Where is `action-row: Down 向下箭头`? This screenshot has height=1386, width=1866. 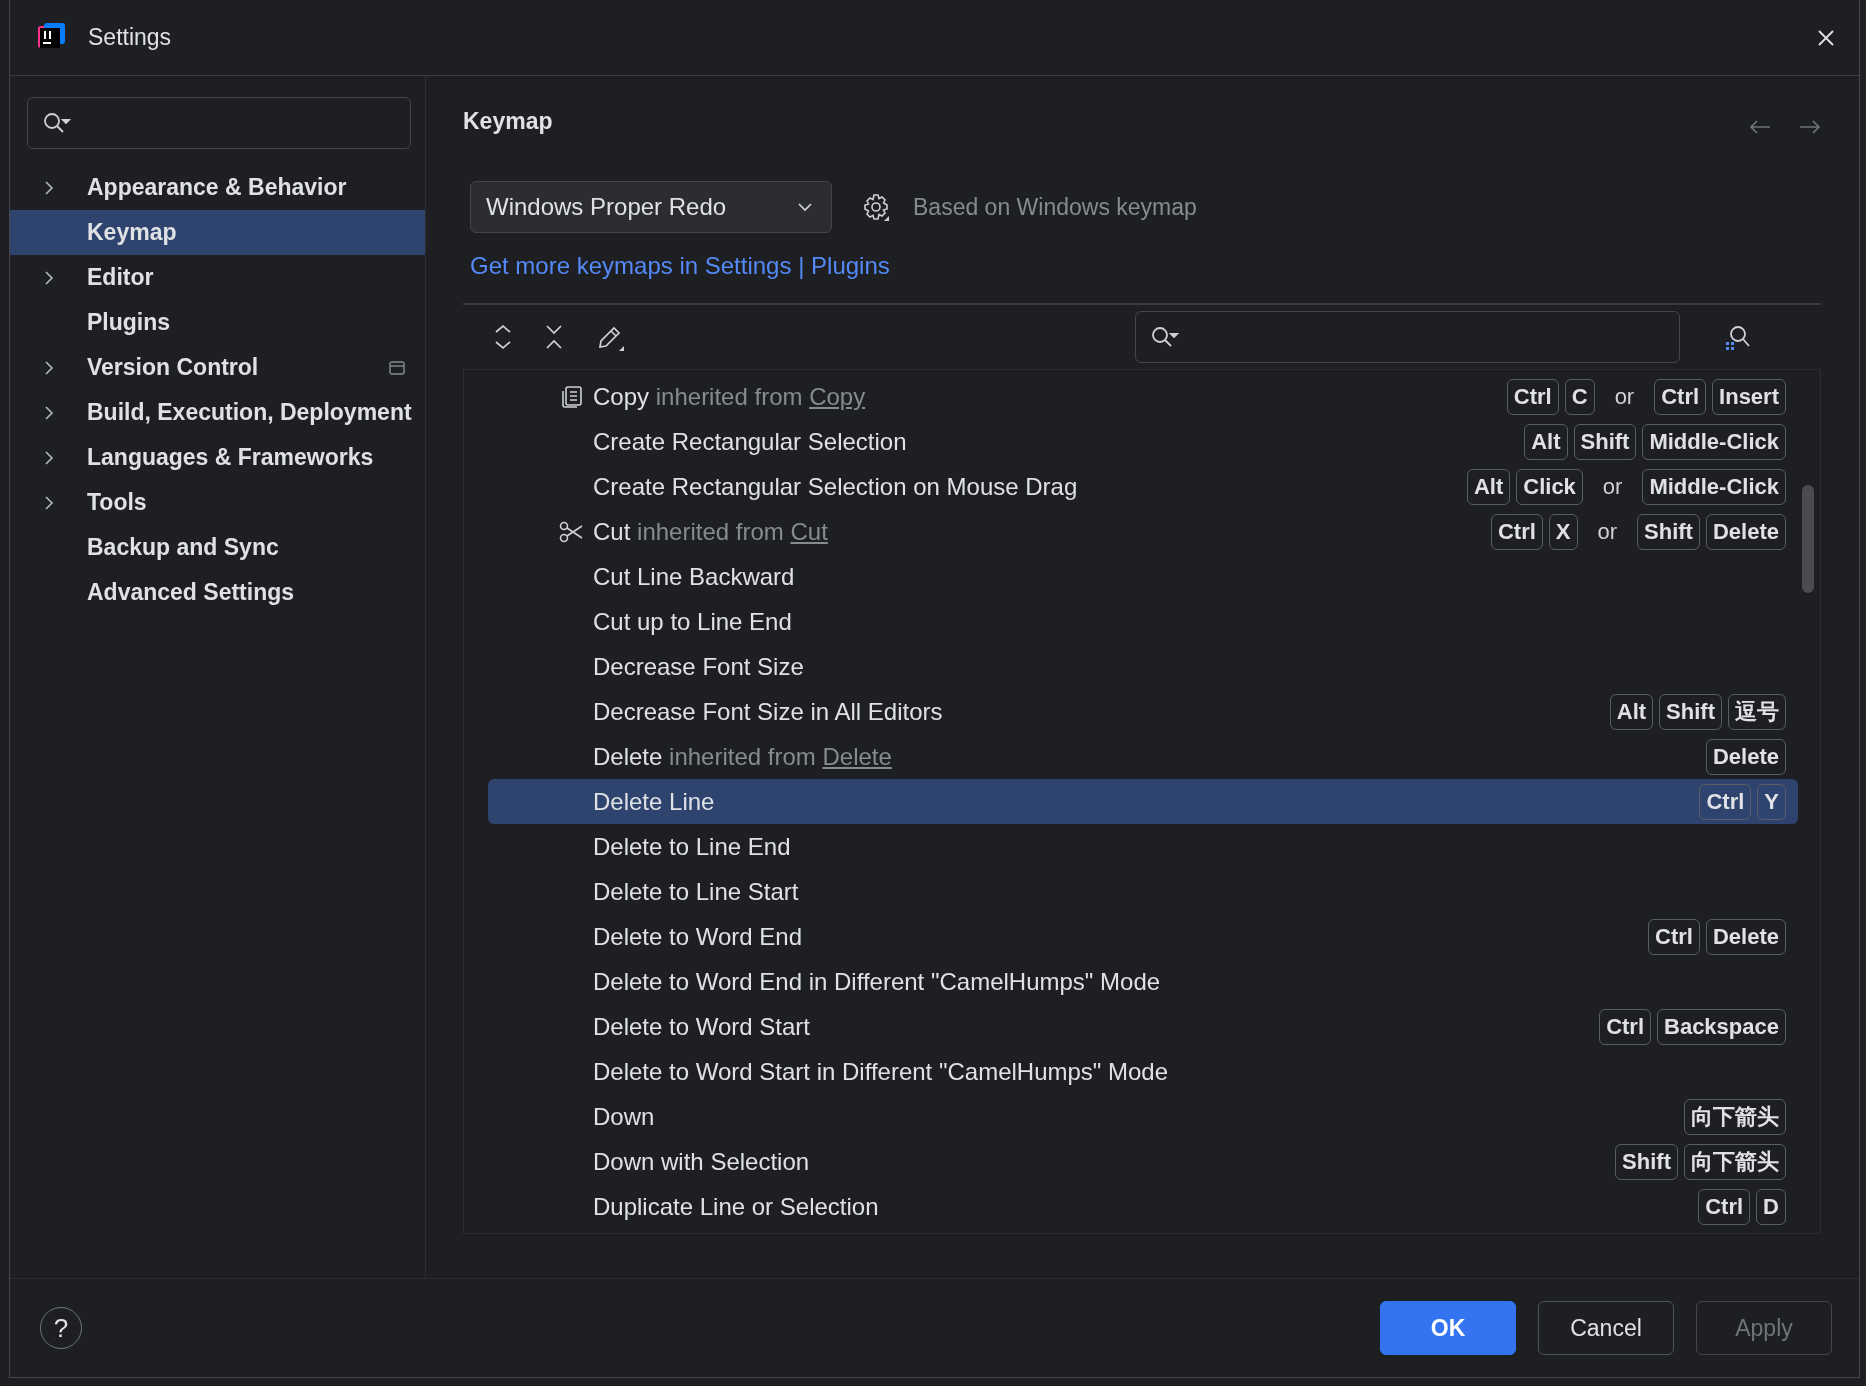
action-row: Down 向下箭头 is located at coordinates (1143, 1116).